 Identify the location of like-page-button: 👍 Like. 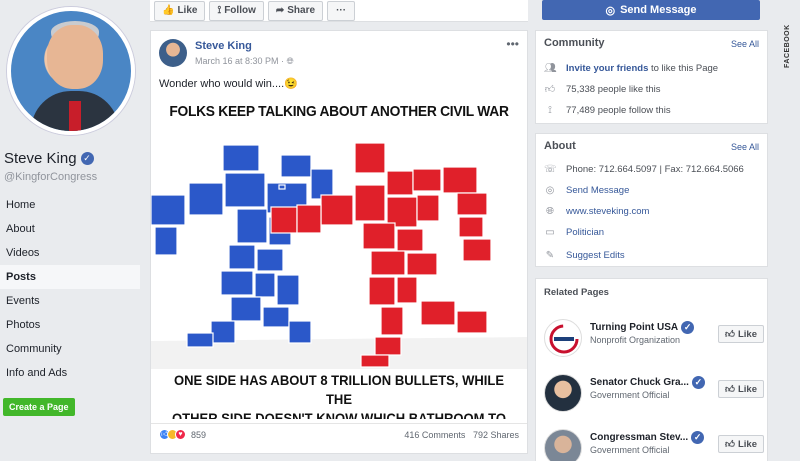
(180, 10).